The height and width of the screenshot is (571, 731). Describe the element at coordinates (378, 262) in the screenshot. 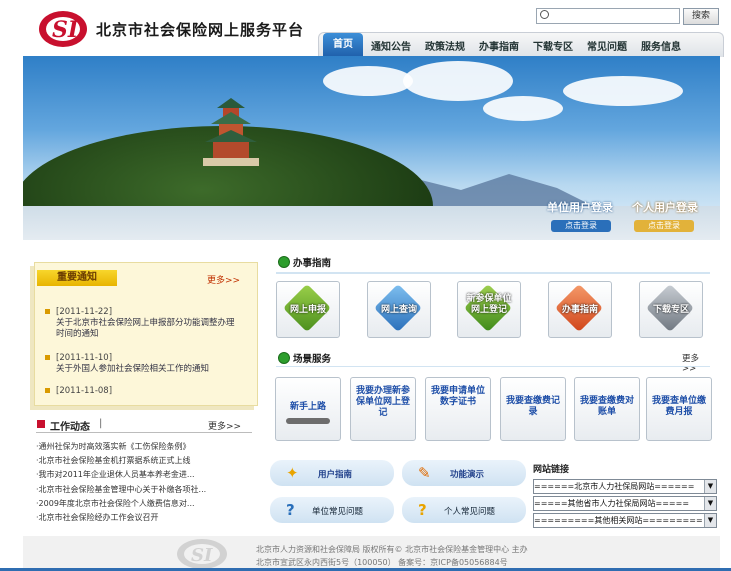

I see `guide-header: 办事指南` at that location.